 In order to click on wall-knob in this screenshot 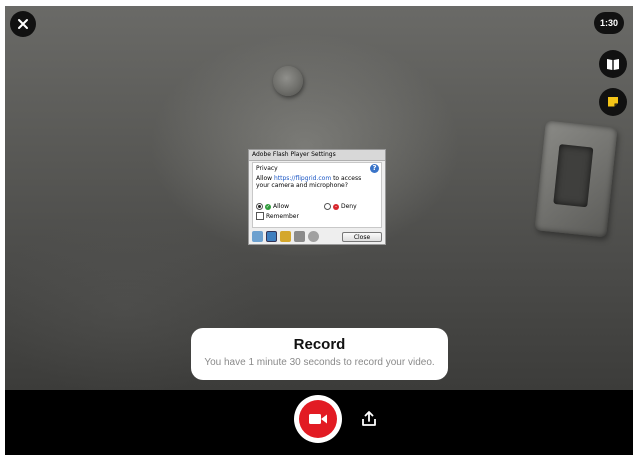, I will do `click(288, 81)`.